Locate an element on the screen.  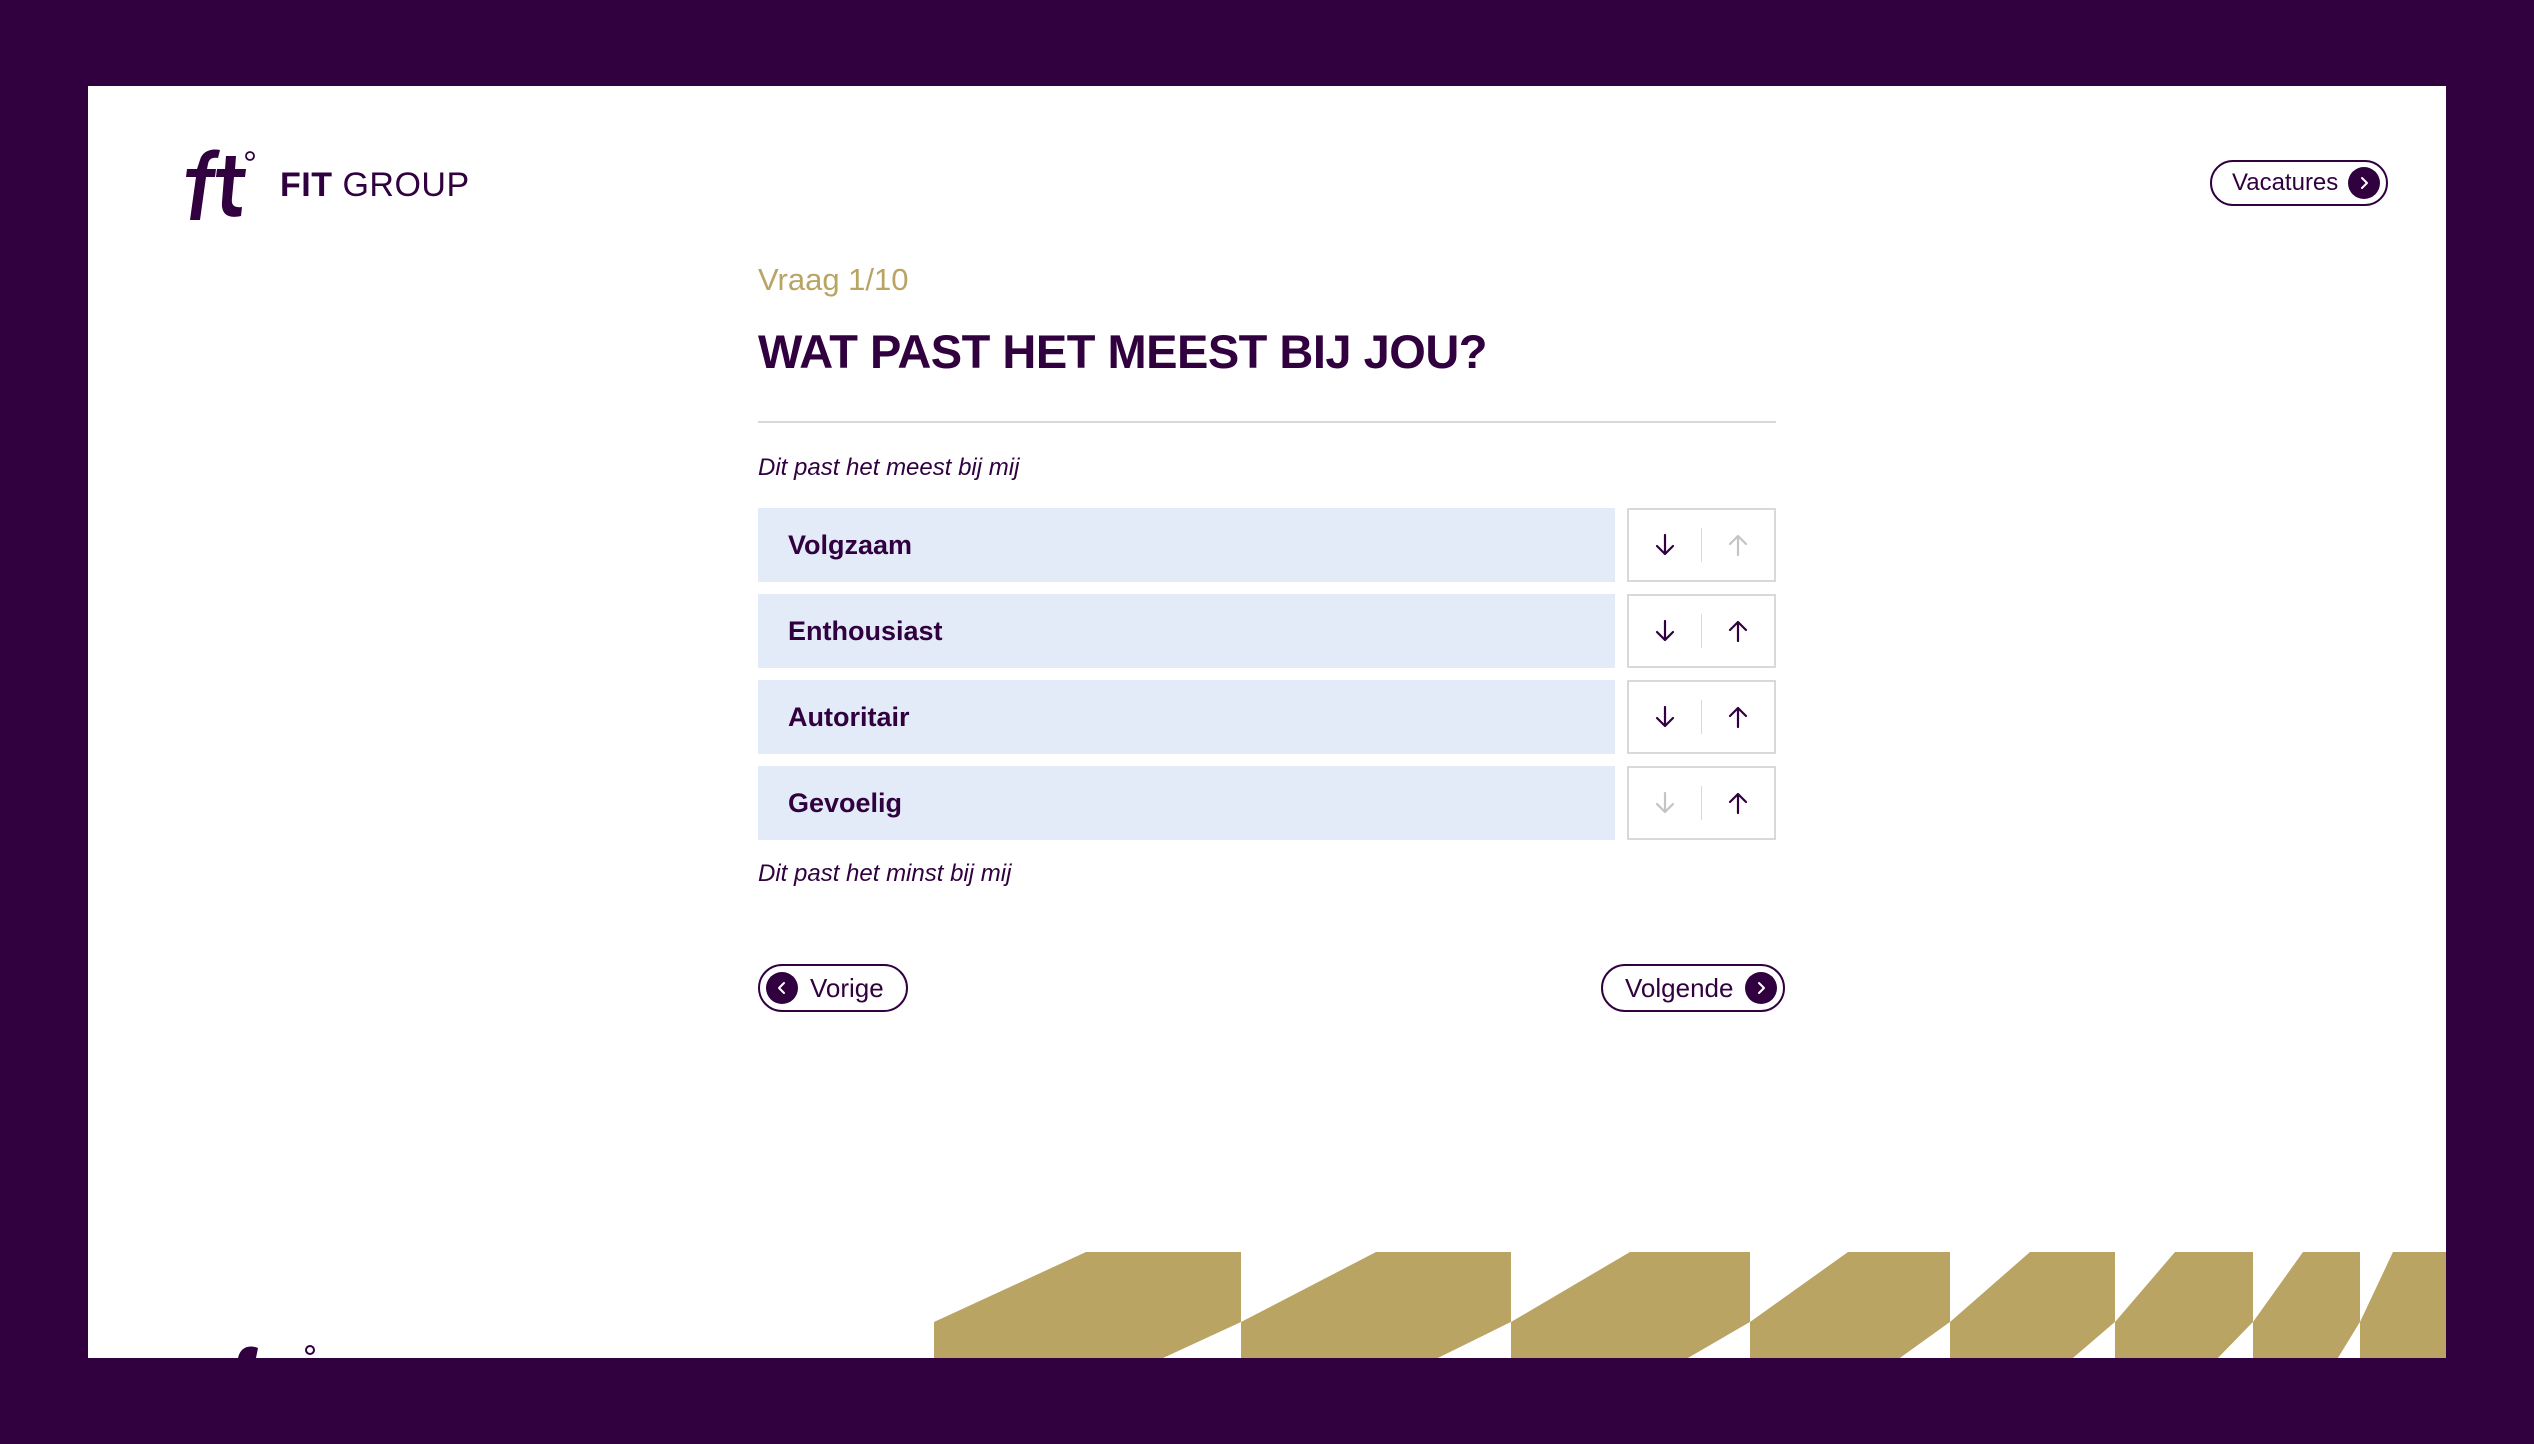
ranking-item-label: Enthousiast is located at coordinates (1186, 631).